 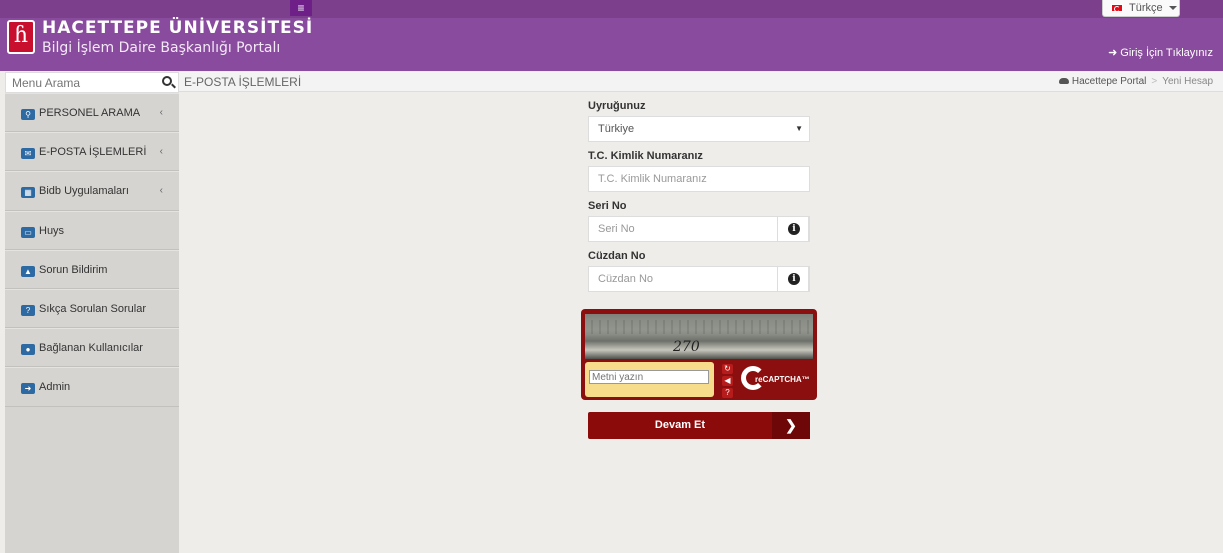 What do you see at coordinates (1063, 81) in the screenshot?
I see `cloud-icon` at bounding box center [1063, 81].